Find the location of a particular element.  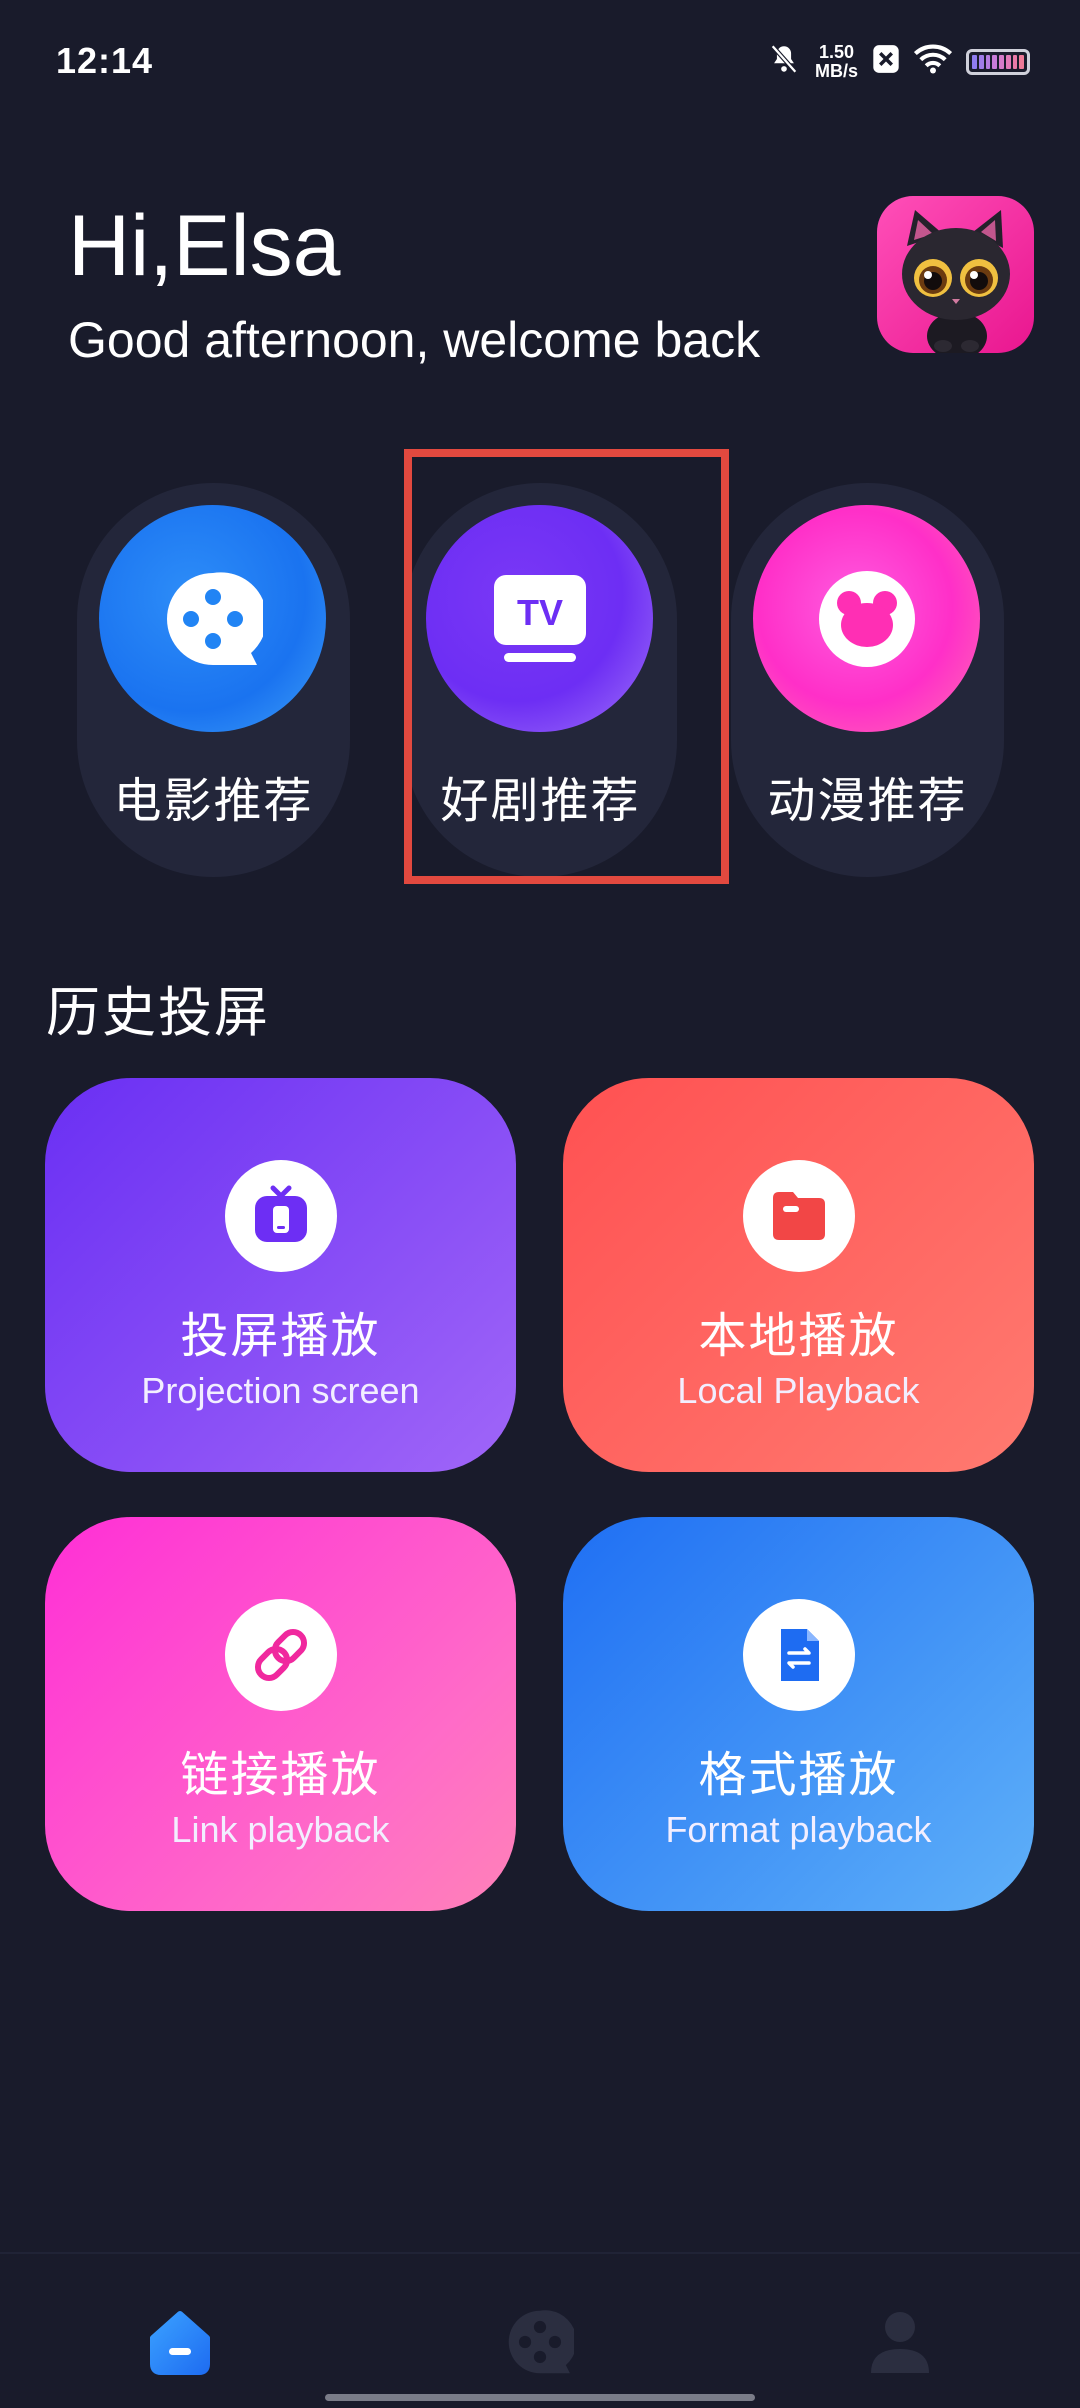

category-anime-circle is located at coordinates (866, 618).